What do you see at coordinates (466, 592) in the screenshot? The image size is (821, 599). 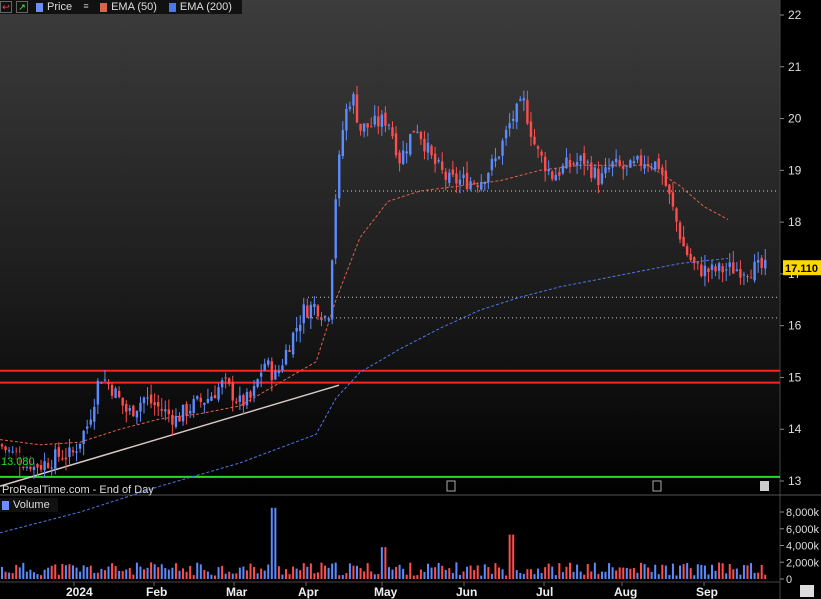 I see `x-tick-label: Jun` at bounding box center [466, 592].